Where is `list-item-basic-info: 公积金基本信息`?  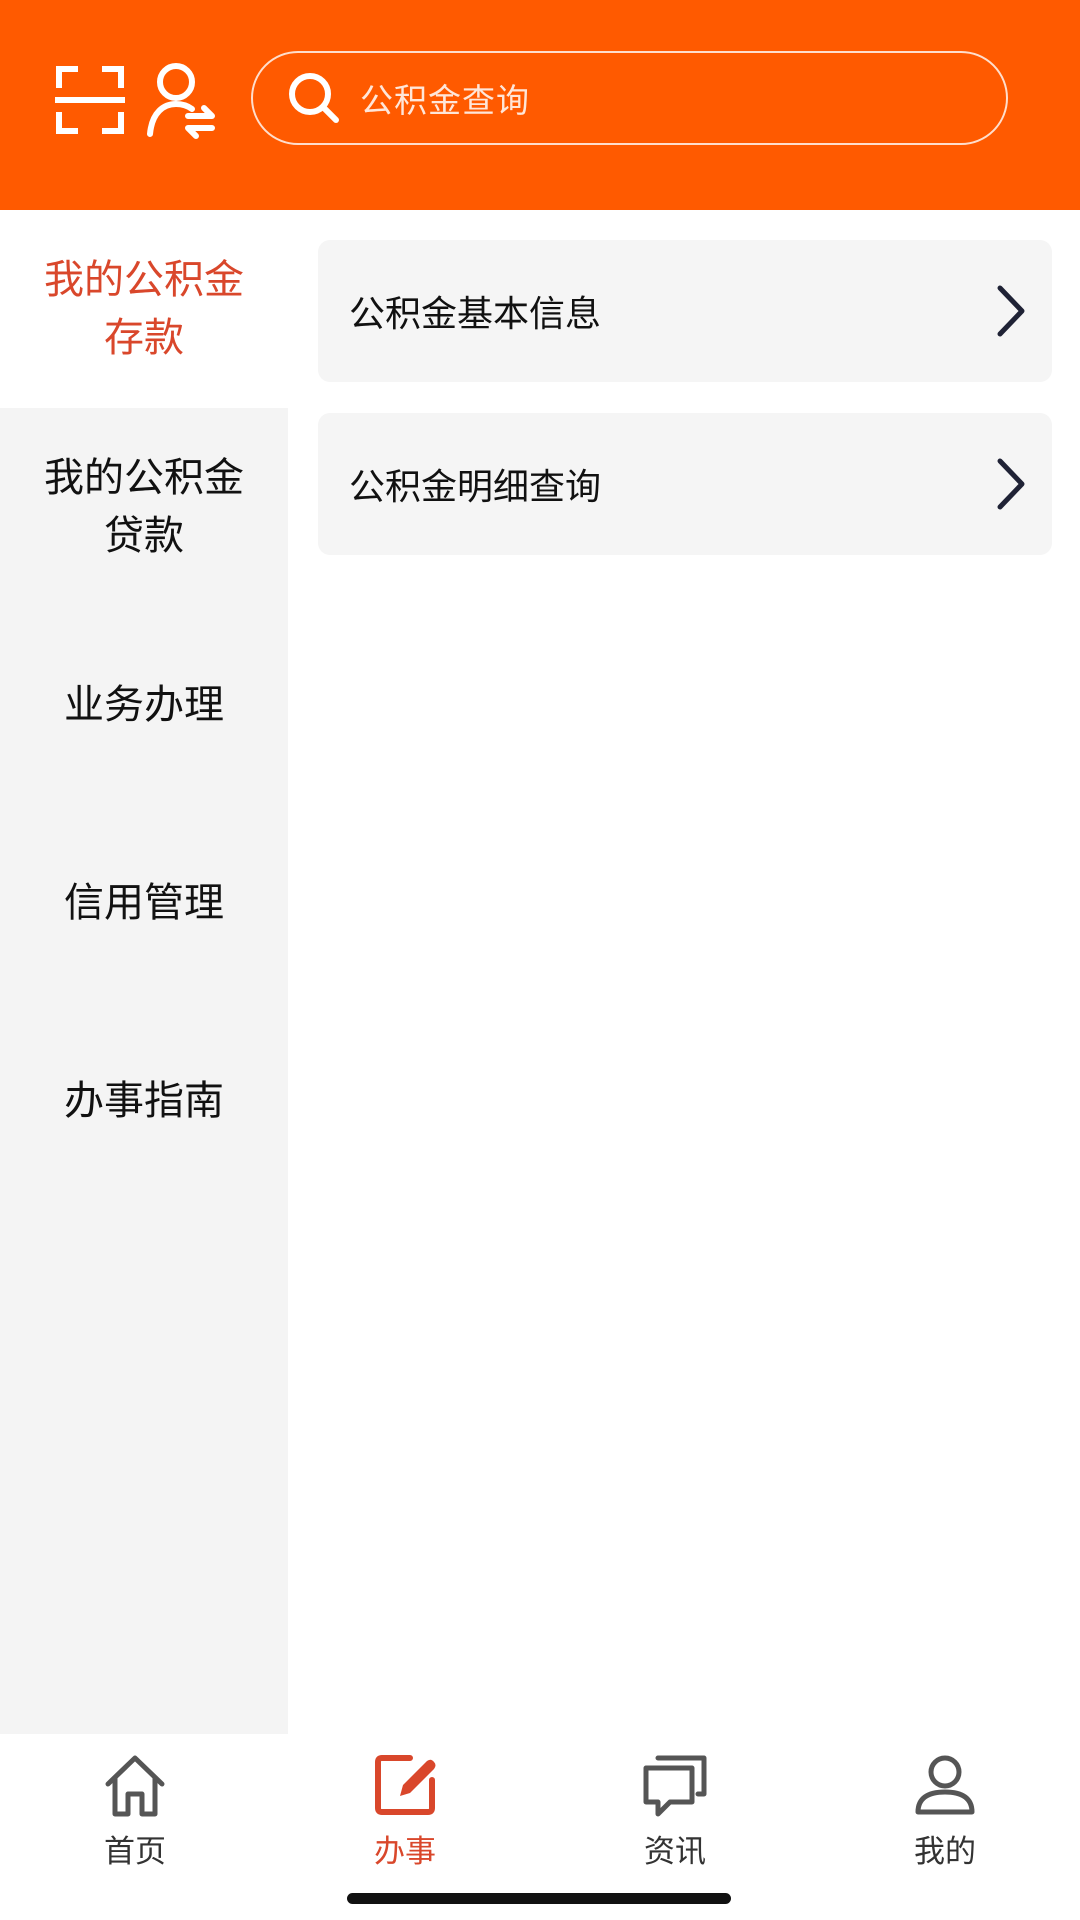 list-item-basic-info: 公积金基本信息 is located at coordinates (685, 311).